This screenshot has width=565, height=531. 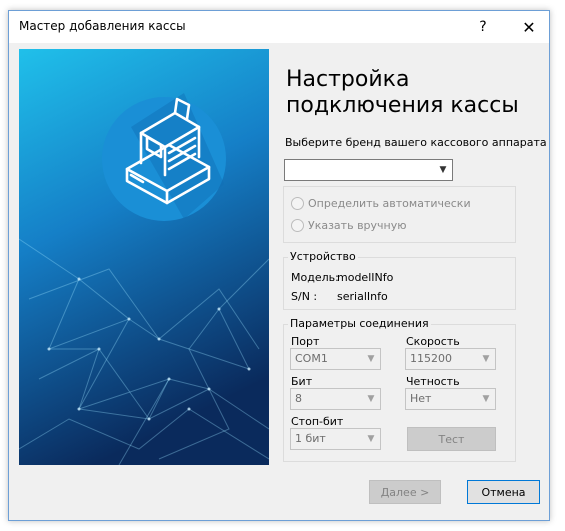 I want to click on stopbits-select: 1 бит ▼, so click(x=335, y=439).